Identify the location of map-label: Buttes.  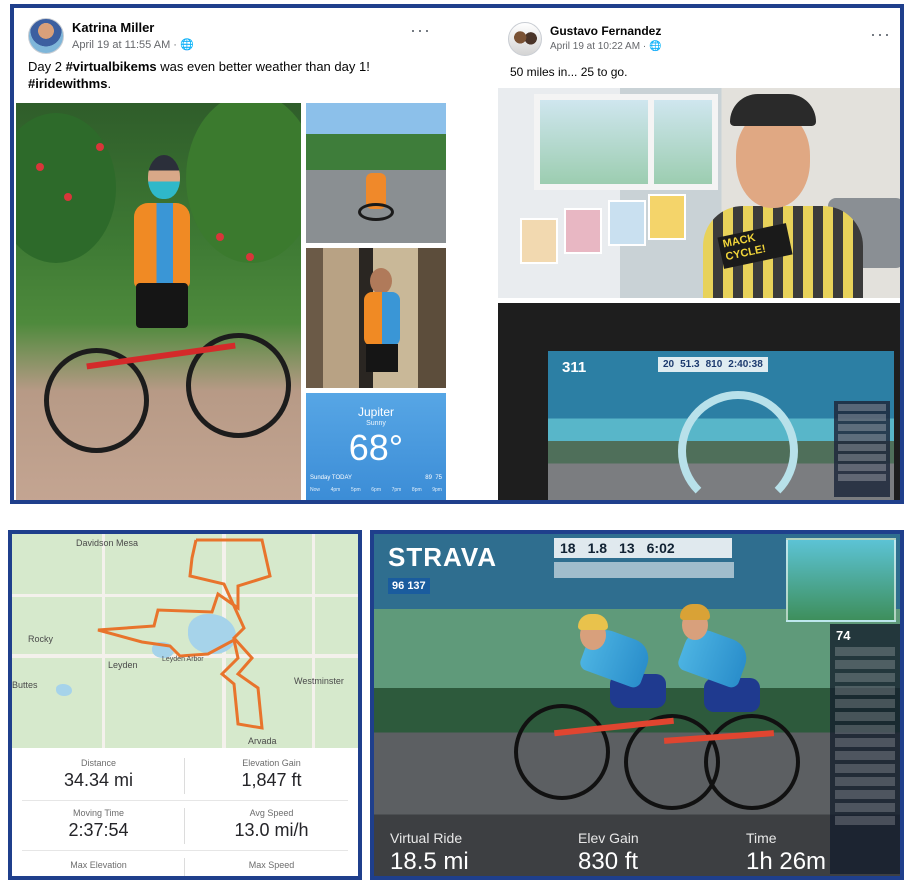
(25, 685).